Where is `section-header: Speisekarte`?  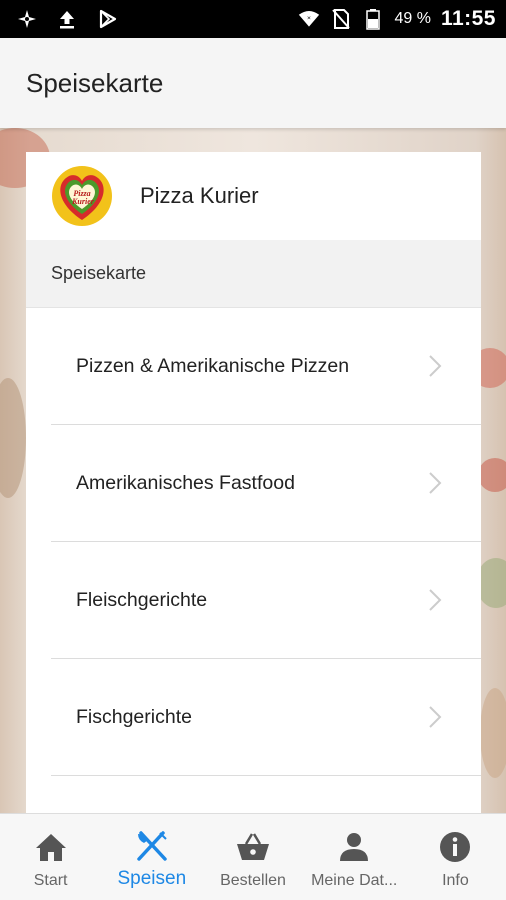 section-header: Speisekarte is located at coordinates (253, 274).